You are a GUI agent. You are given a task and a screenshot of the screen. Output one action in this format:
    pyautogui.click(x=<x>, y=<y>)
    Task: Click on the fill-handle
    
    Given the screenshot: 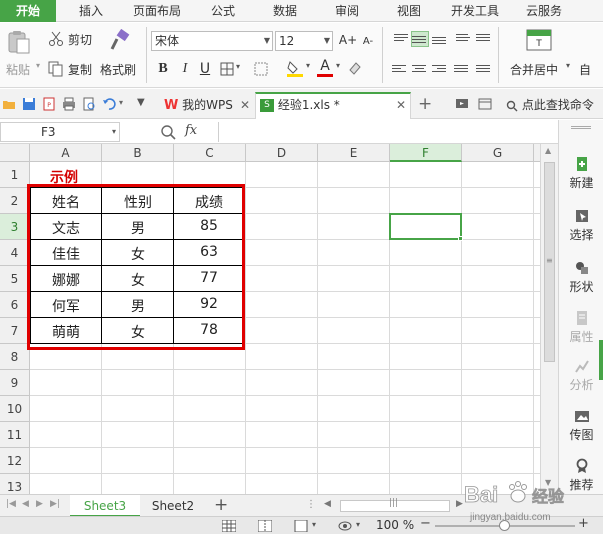 What is the action you would take?
    pyautogui.click(x=460, y=238)
    